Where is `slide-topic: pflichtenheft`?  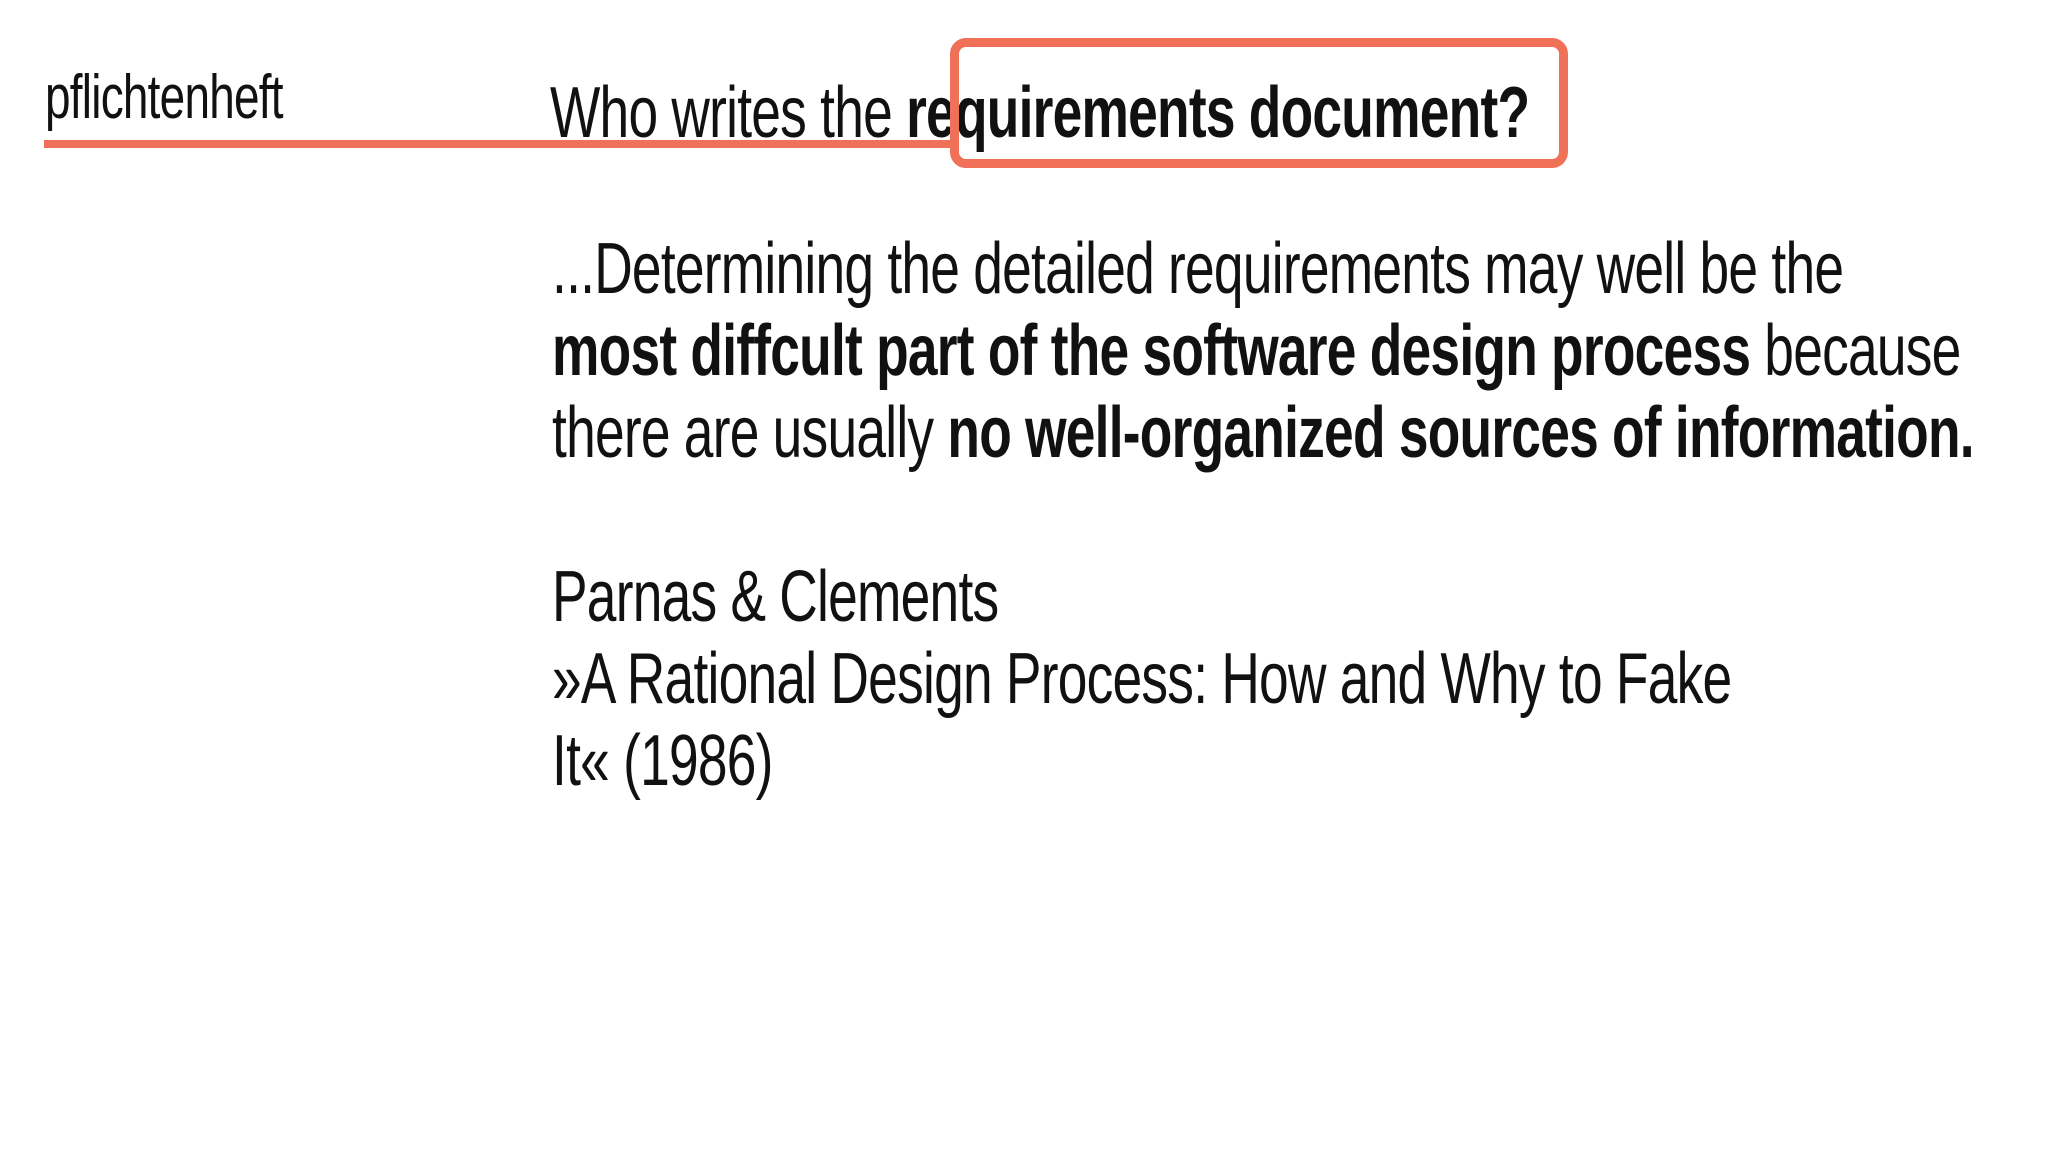
slide-topic: pflichtenheft is located at coordinates (164, 97).